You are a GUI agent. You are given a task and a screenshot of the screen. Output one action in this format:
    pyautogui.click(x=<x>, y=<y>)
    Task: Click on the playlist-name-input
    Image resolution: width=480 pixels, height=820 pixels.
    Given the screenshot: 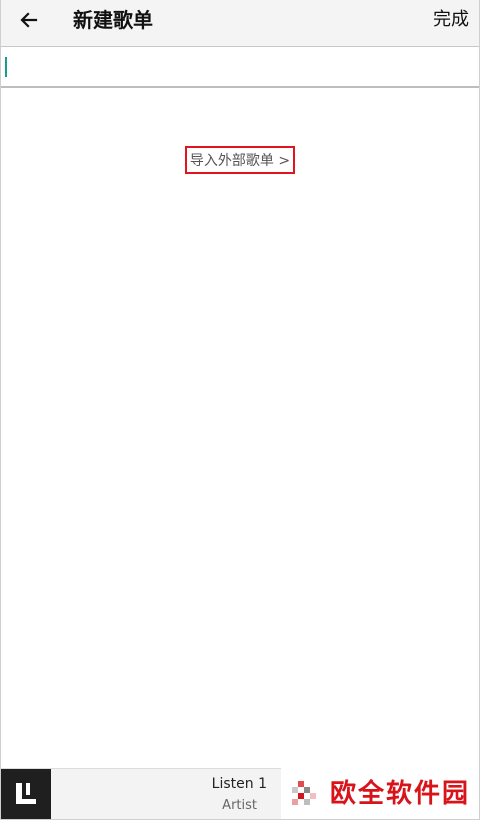 What is the action you would take?
    pyautogui.click(x=238, y=66)
    